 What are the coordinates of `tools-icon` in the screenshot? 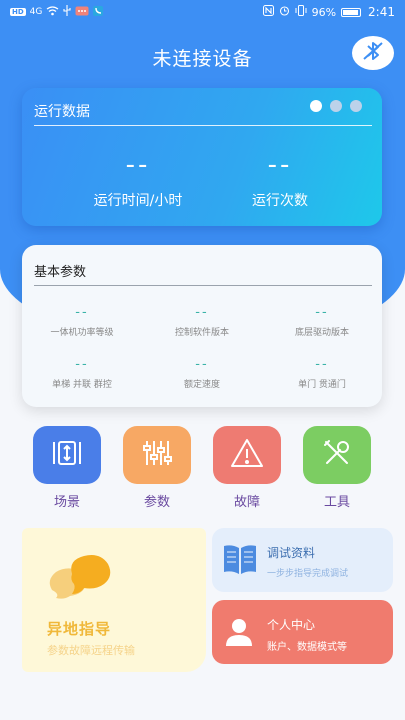 It's located at (337, 455).